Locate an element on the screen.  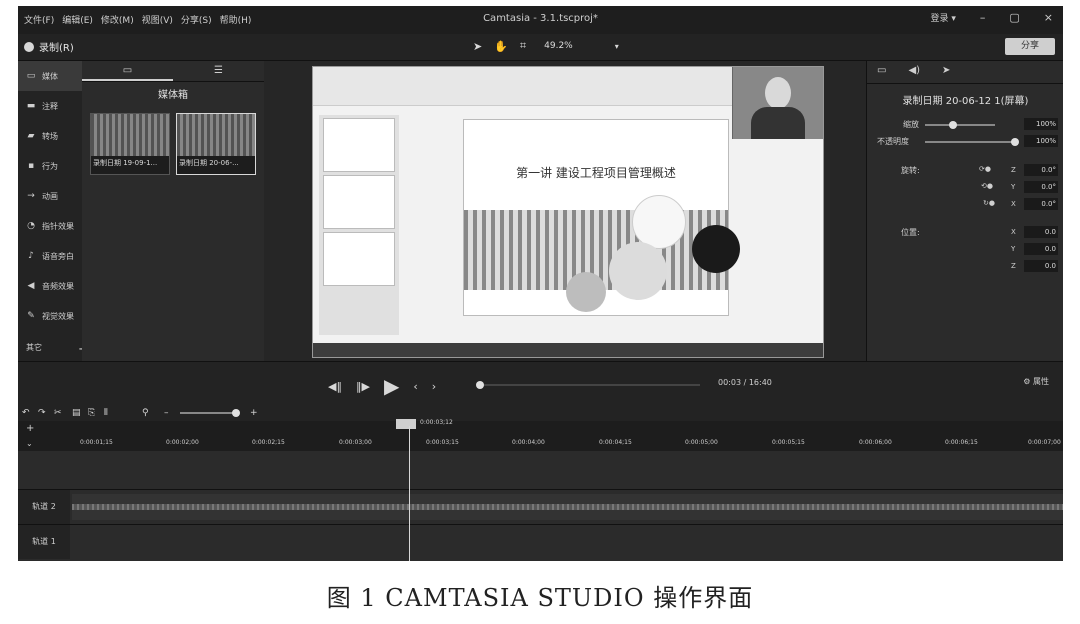
position-z-field: 0.0 is located at coordinates (1041, 266).